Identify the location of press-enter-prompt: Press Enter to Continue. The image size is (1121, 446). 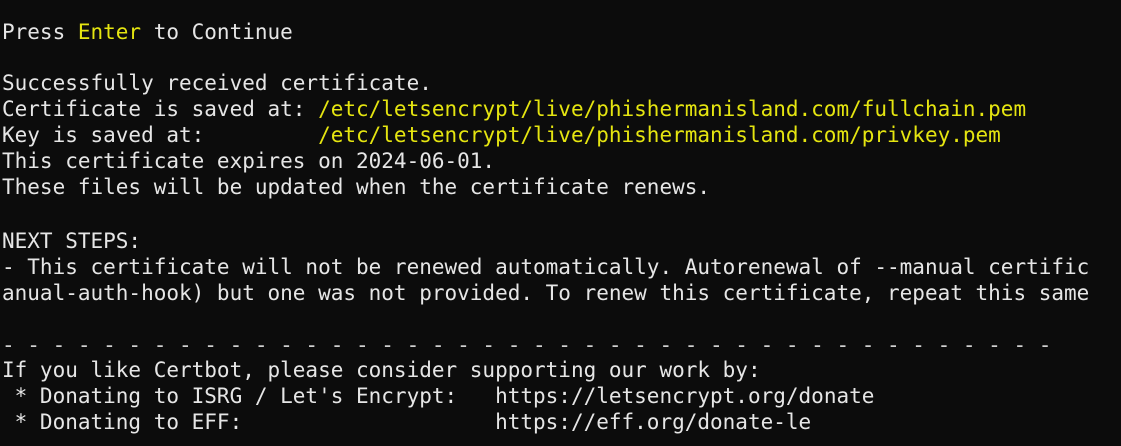
(147, 32).